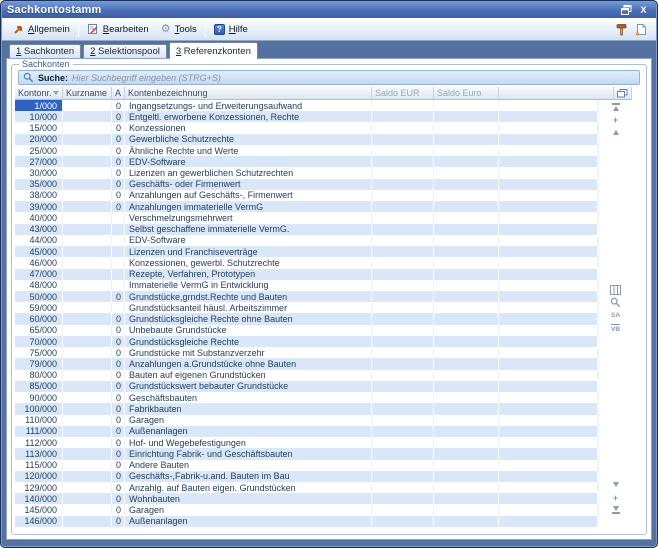 Image resolution: width=658 pixels, height=548 pixels. I want to click on cell-kontenbezeichnung: Außenanlagen, so click(248, 521).